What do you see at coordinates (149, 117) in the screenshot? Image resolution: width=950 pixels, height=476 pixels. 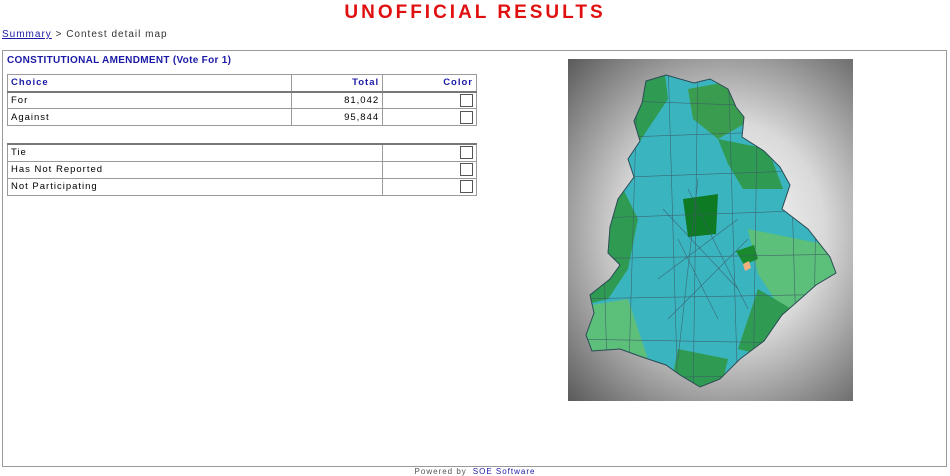 I see `choice-name: Against` at bounding box center [149, 117].